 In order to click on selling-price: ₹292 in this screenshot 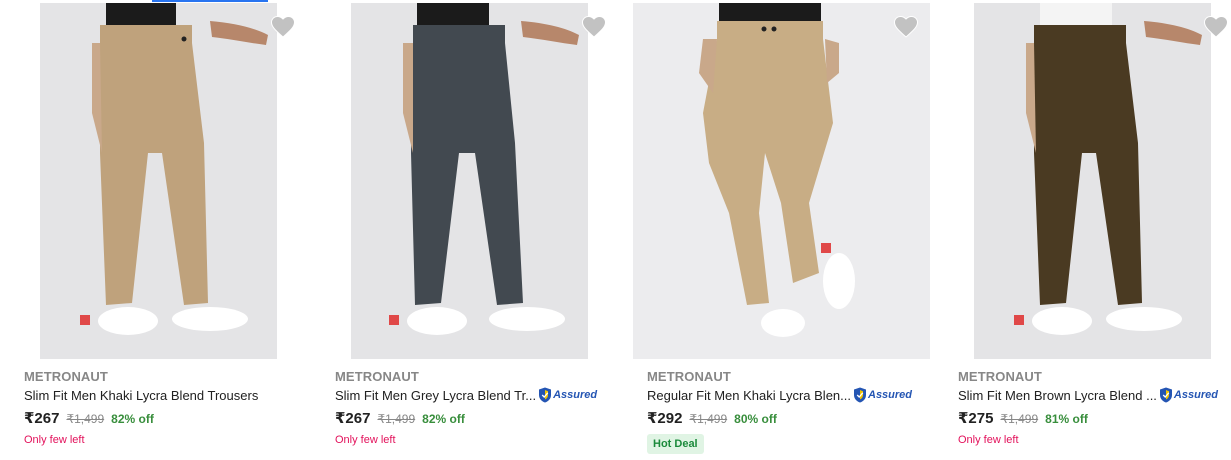, I will do `click(665, 418)`.